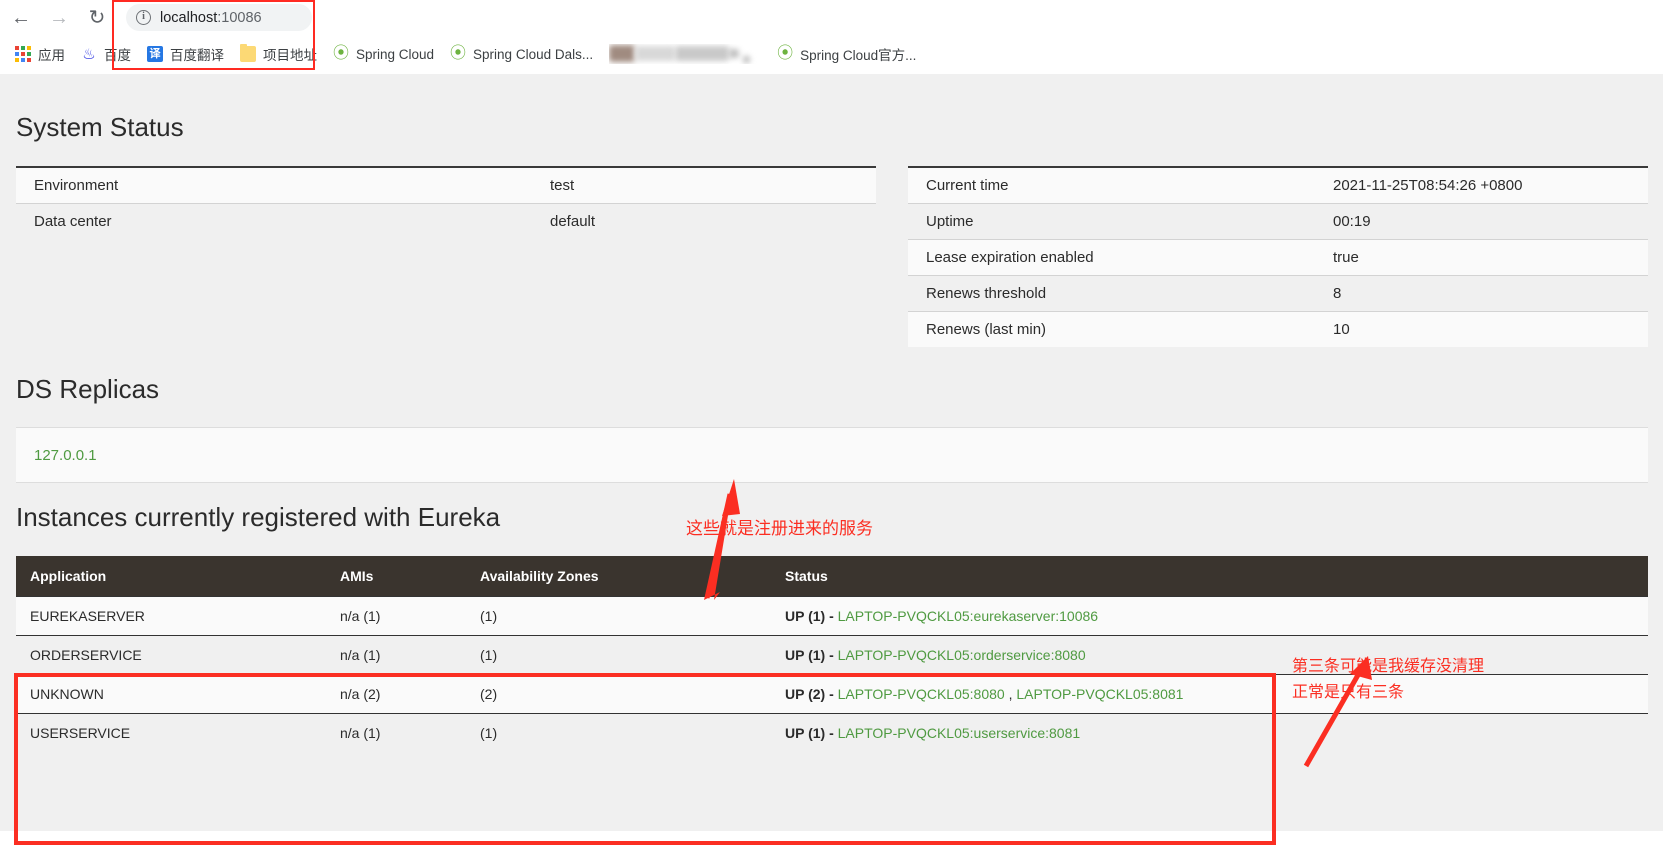 This screenshot has width=1663, height=845. I want to click on back-icon: ←, so click(21, 18).